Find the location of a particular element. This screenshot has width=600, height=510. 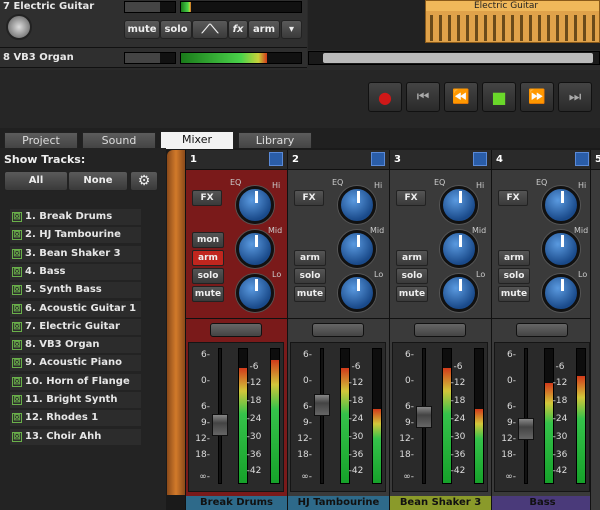

fx-button: fx is located at coordinates (238, 29).